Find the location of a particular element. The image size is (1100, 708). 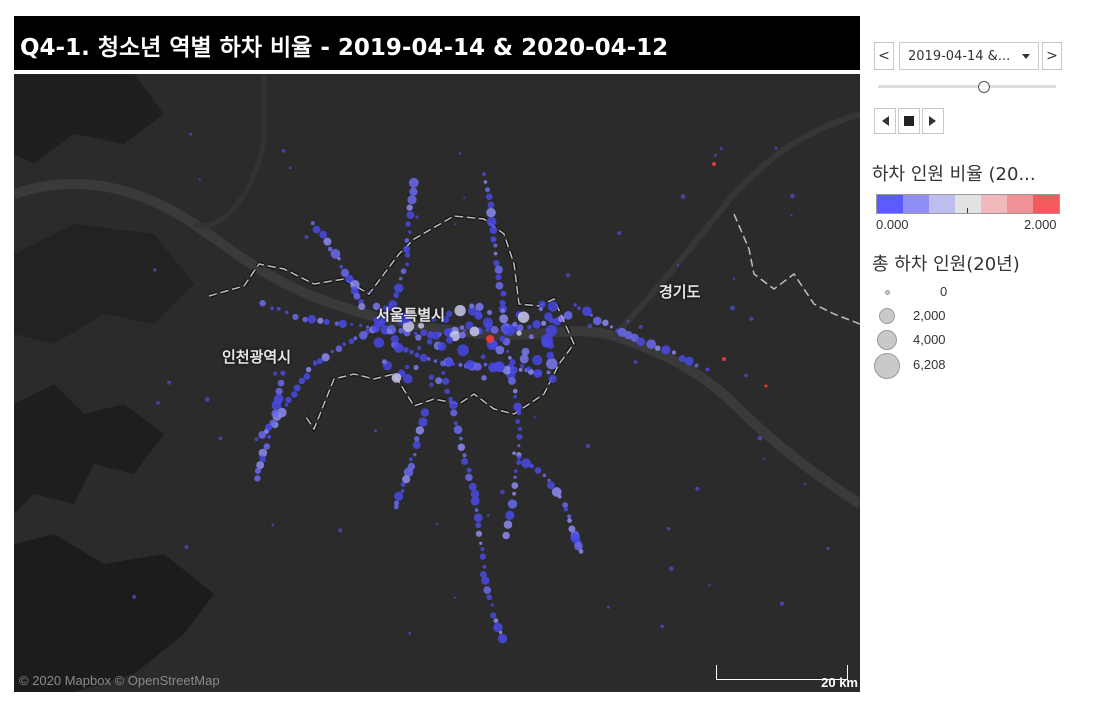

map-attribution: © 2020 Mapbox © OpenStreetMap is located at coordinates (119, 680).